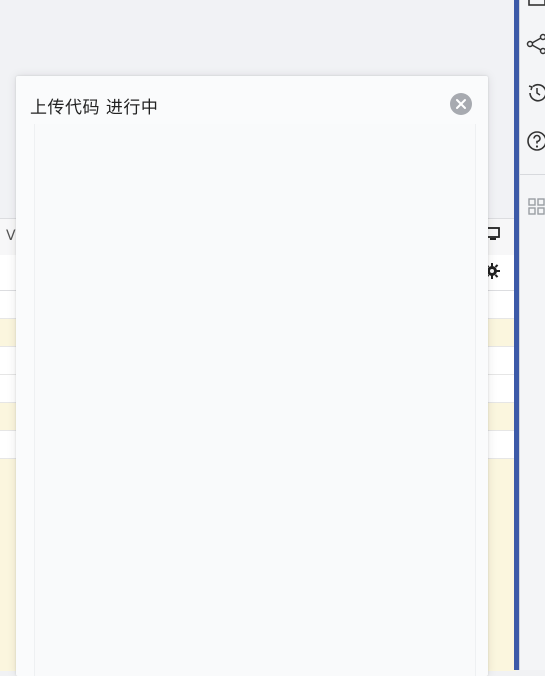 The height and width of the screenshot is (676, 545). I want to click on history-icon, so click(535, 93).